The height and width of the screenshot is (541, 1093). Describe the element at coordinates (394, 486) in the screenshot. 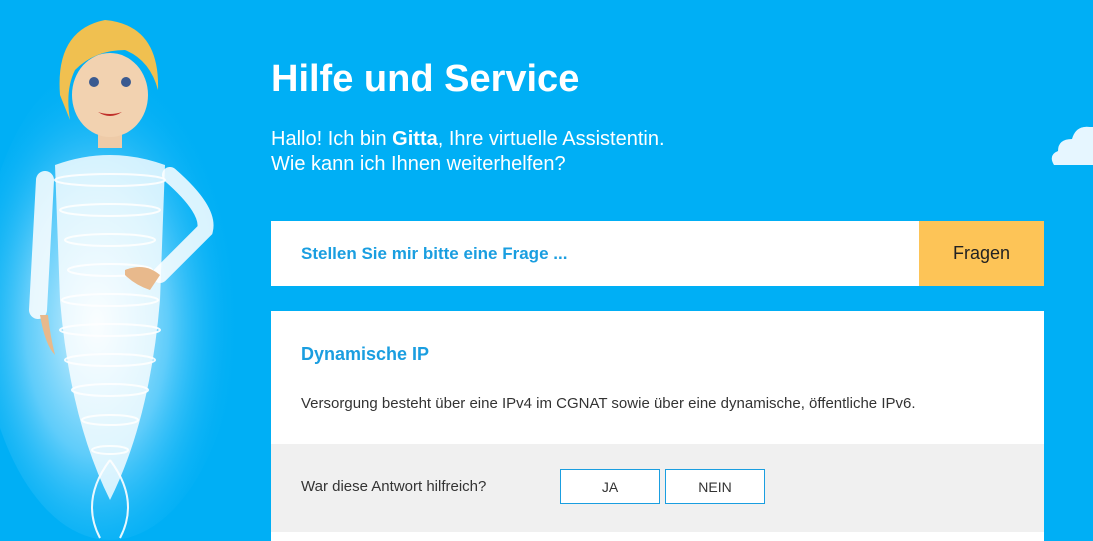

I see `feedback-question: War diese Antwort hilfreich?` at that location.